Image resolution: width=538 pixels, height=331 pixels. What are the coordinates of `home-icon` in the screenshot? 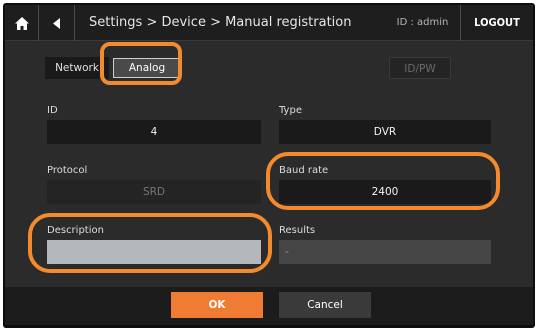 It's located at (21, 23).